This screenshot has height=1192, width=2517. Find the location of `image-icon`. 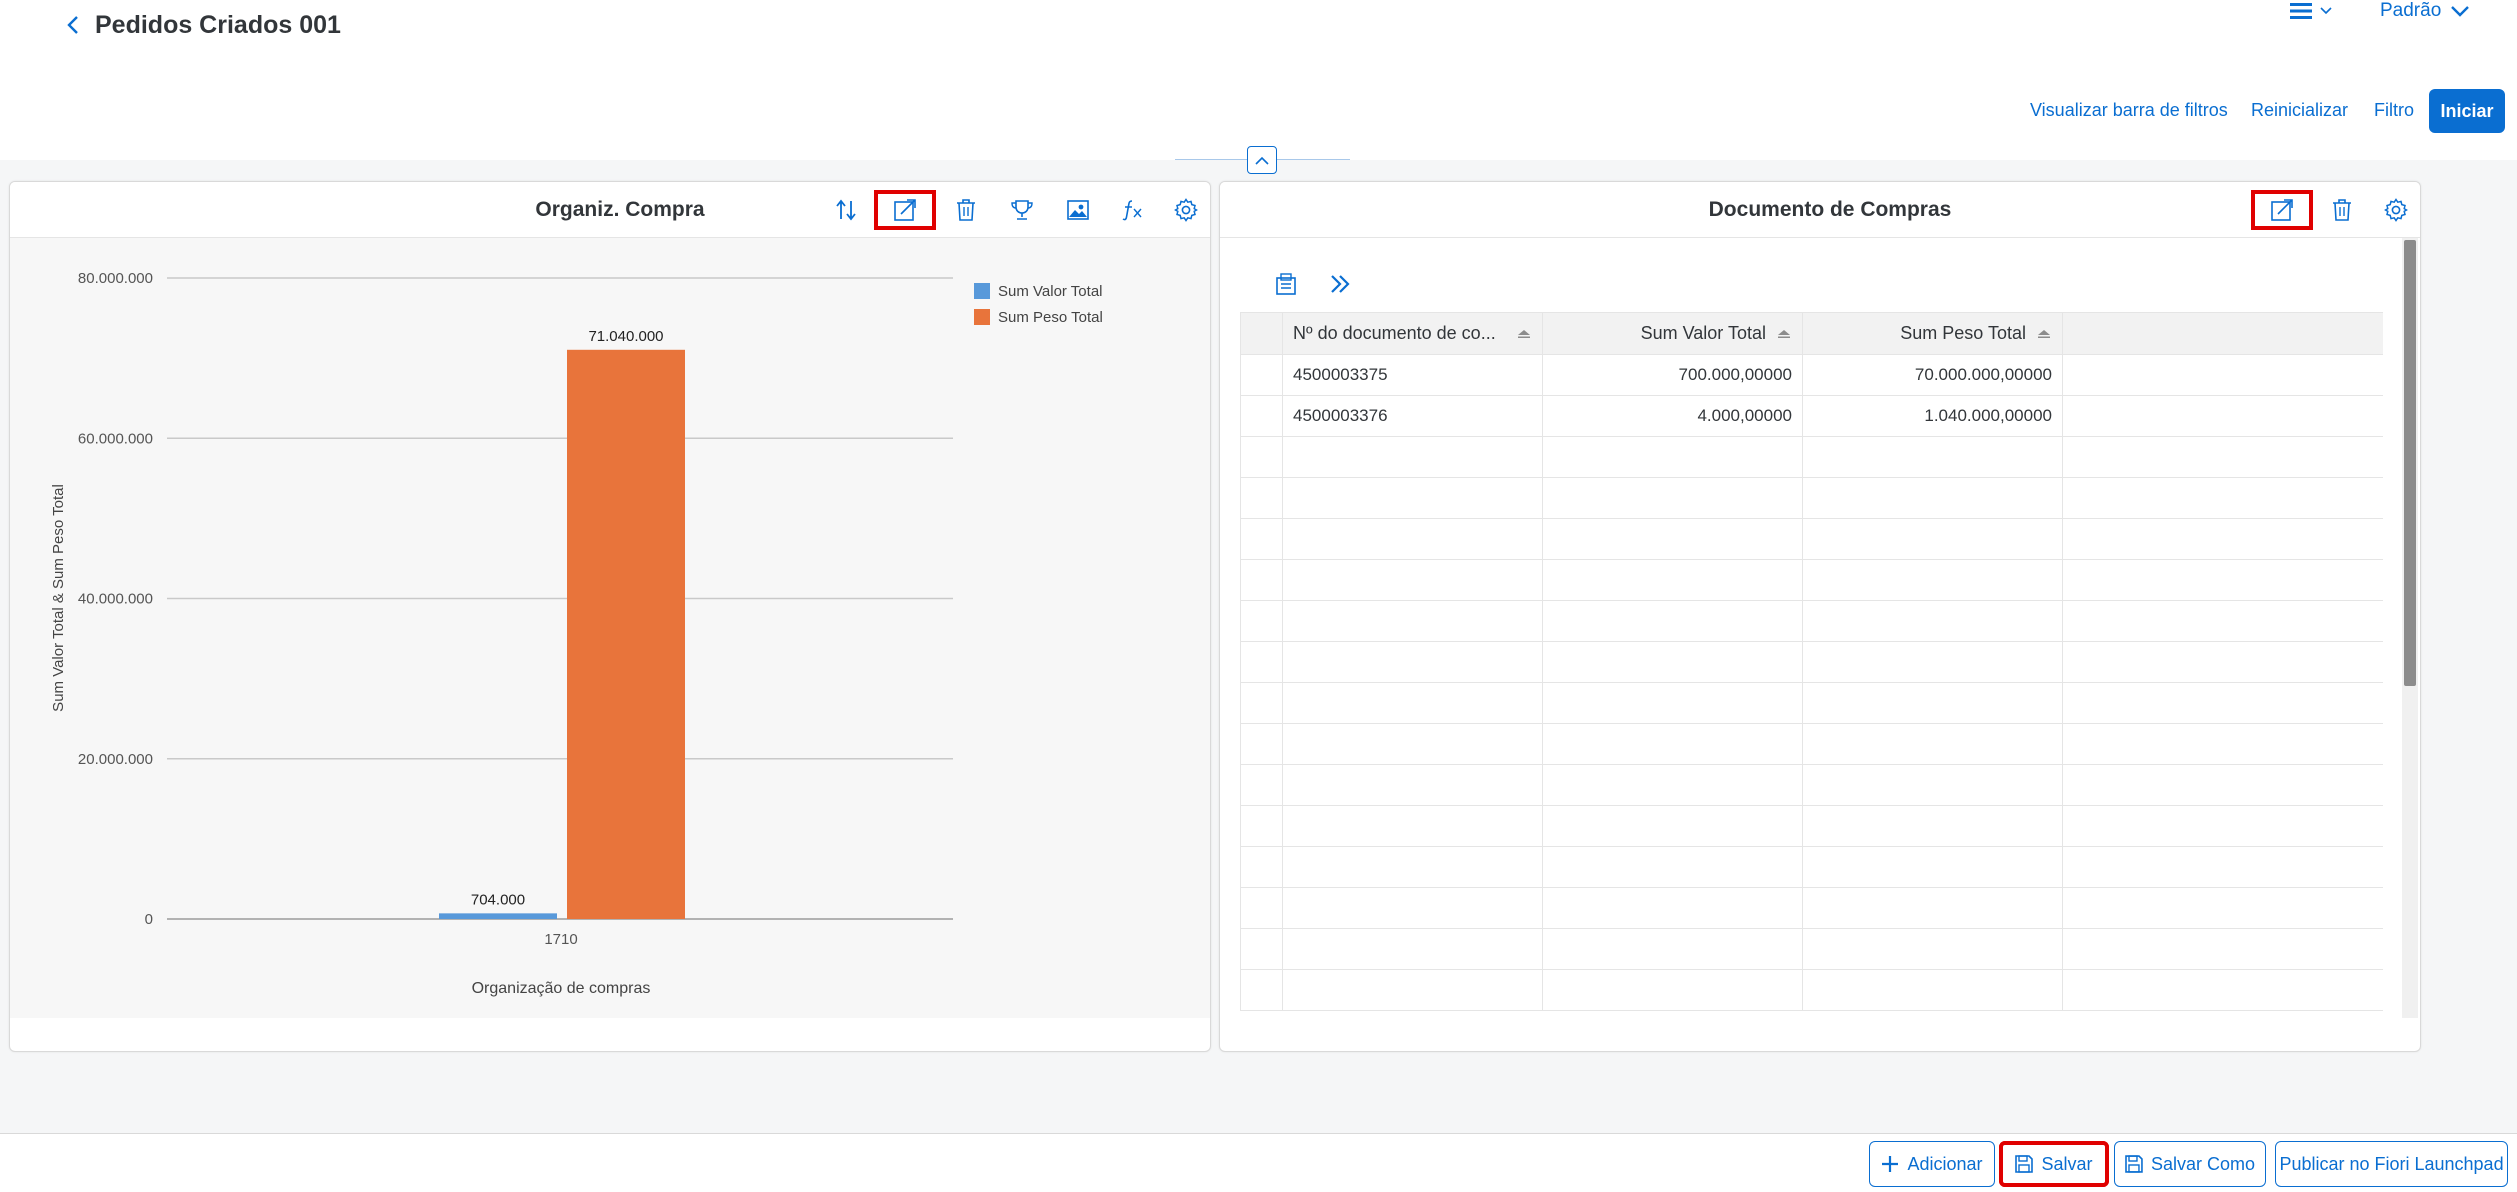

image-icon is located at coordinates (1078, 210).